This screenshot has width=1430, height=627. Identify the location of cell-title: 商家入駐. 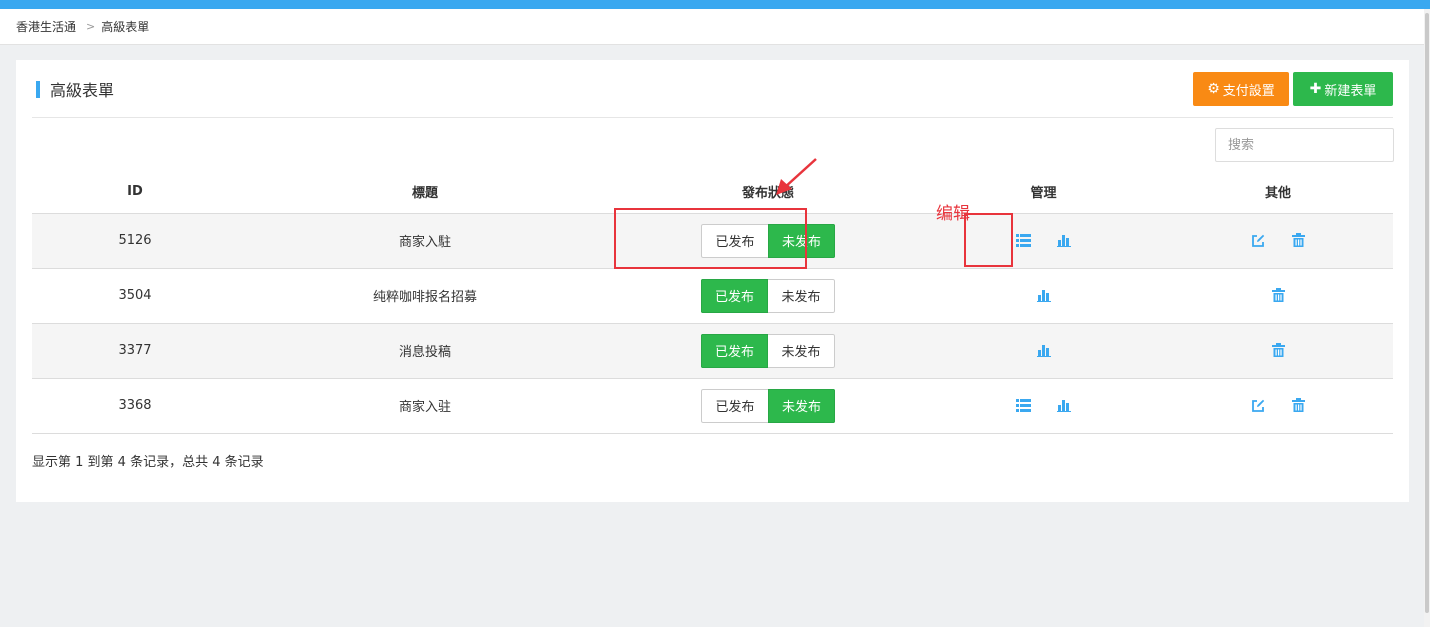
(425, 241).